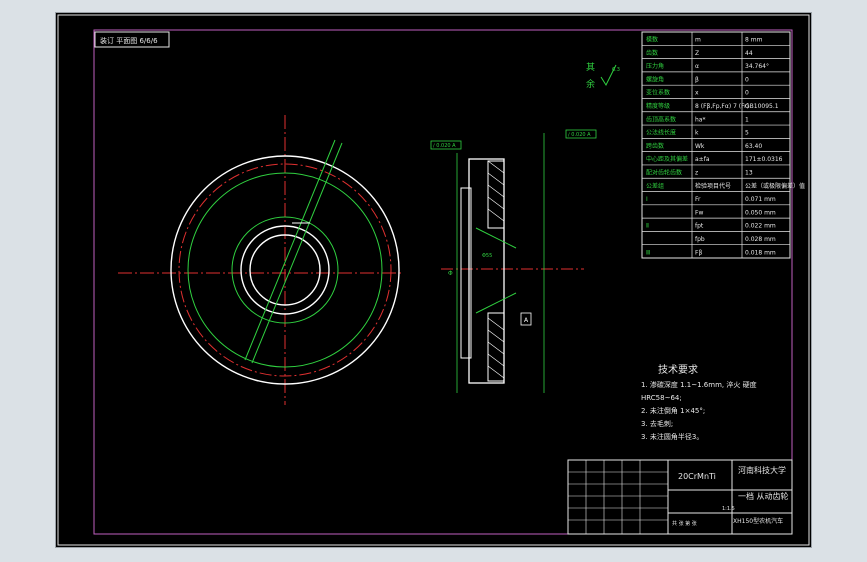  What do you see at coordinates (697, 66) in the screenshot?
I see `parameter-symbol: α` at bounding box center [697, 66].